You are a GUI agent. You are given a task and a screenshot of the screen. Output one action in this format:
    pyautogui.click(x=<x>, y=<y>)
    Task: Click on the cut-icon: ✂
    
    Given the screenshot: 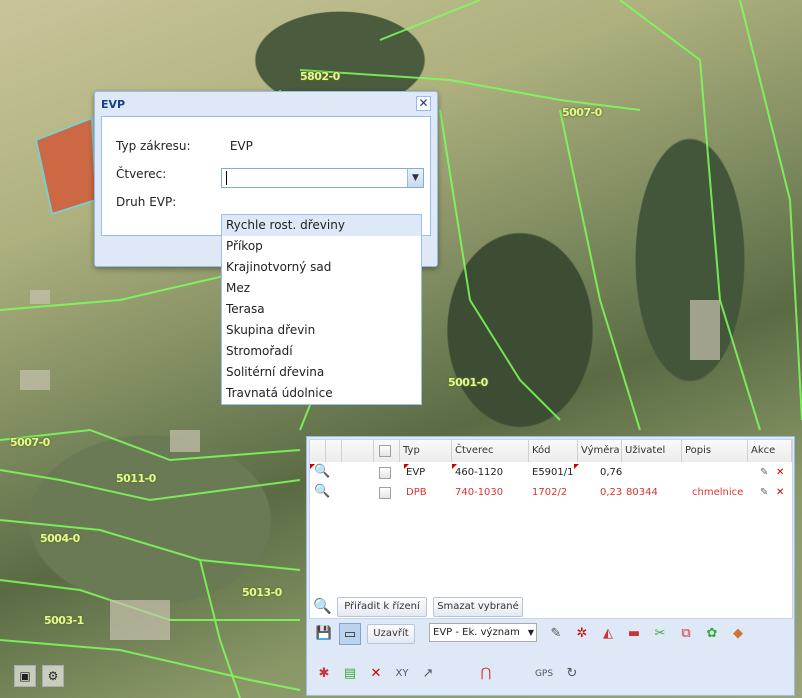 What is the action you would take?
    pyautogui.click(x=660, y=634)
    